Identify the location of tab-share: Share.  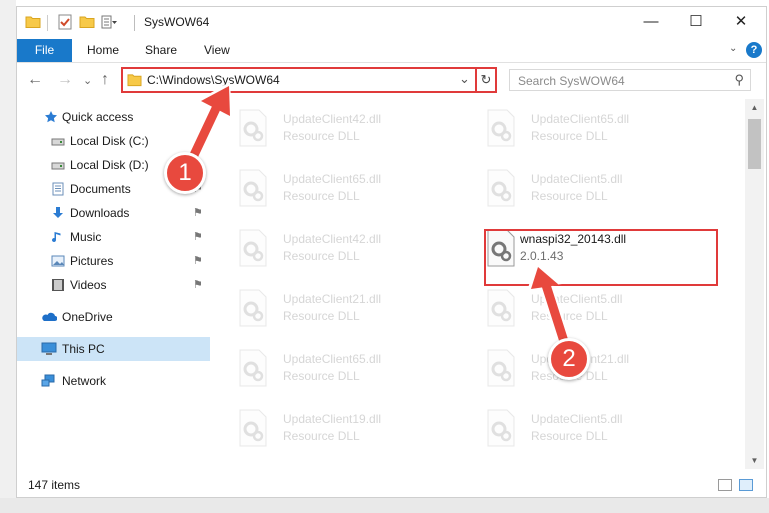
(161, 50).